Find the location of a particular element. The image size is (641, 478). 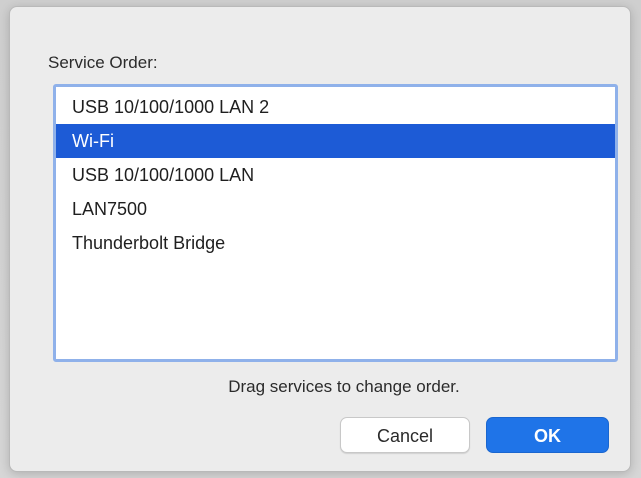

drag-hint-text: Drag services to change order. is located at coordinates (344, 386).